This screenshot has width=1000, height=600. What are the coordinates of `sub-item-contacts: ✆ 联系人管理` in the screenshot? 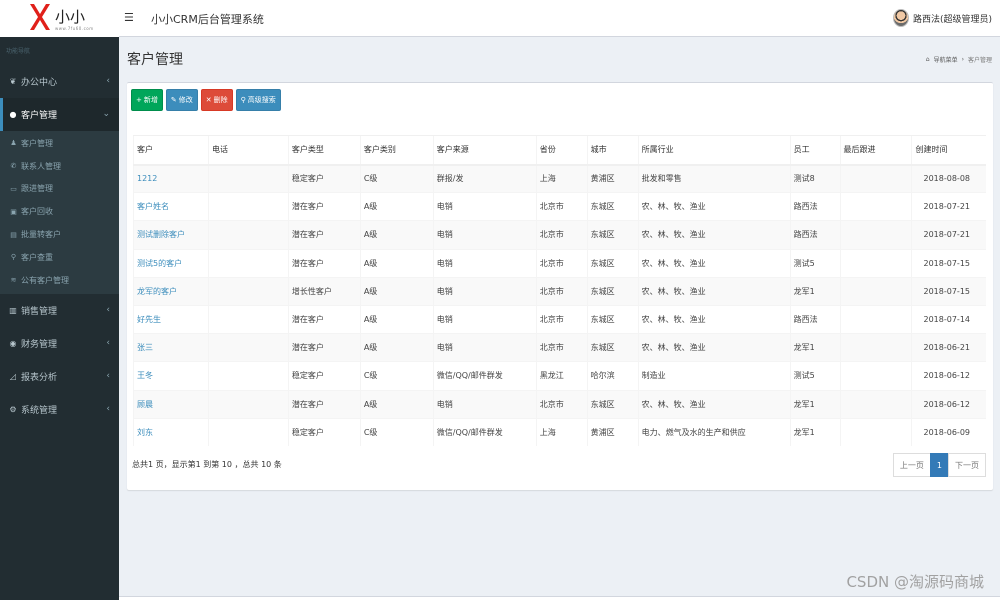 It's located at (59, 166).